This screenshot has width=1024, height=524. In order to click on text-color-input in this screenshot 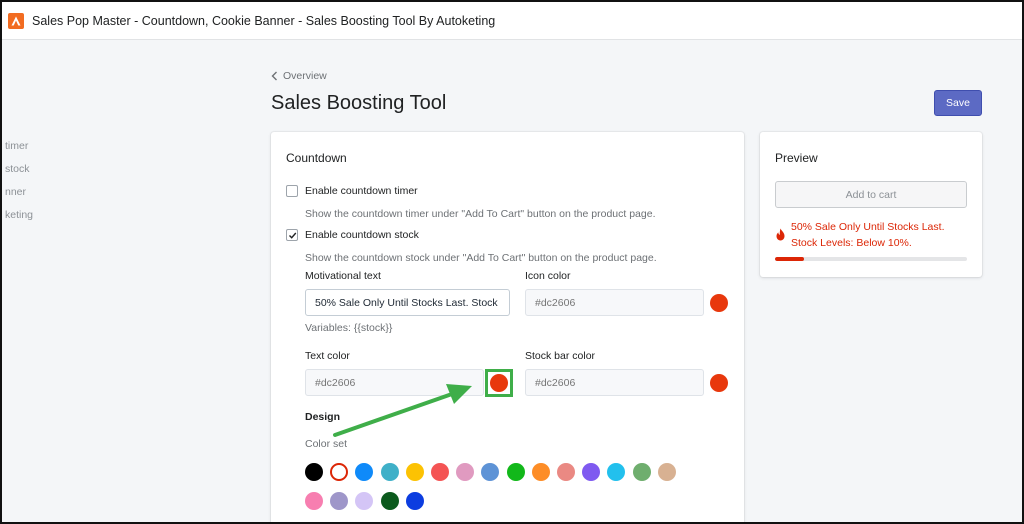, I will do `click(394, 382)`.